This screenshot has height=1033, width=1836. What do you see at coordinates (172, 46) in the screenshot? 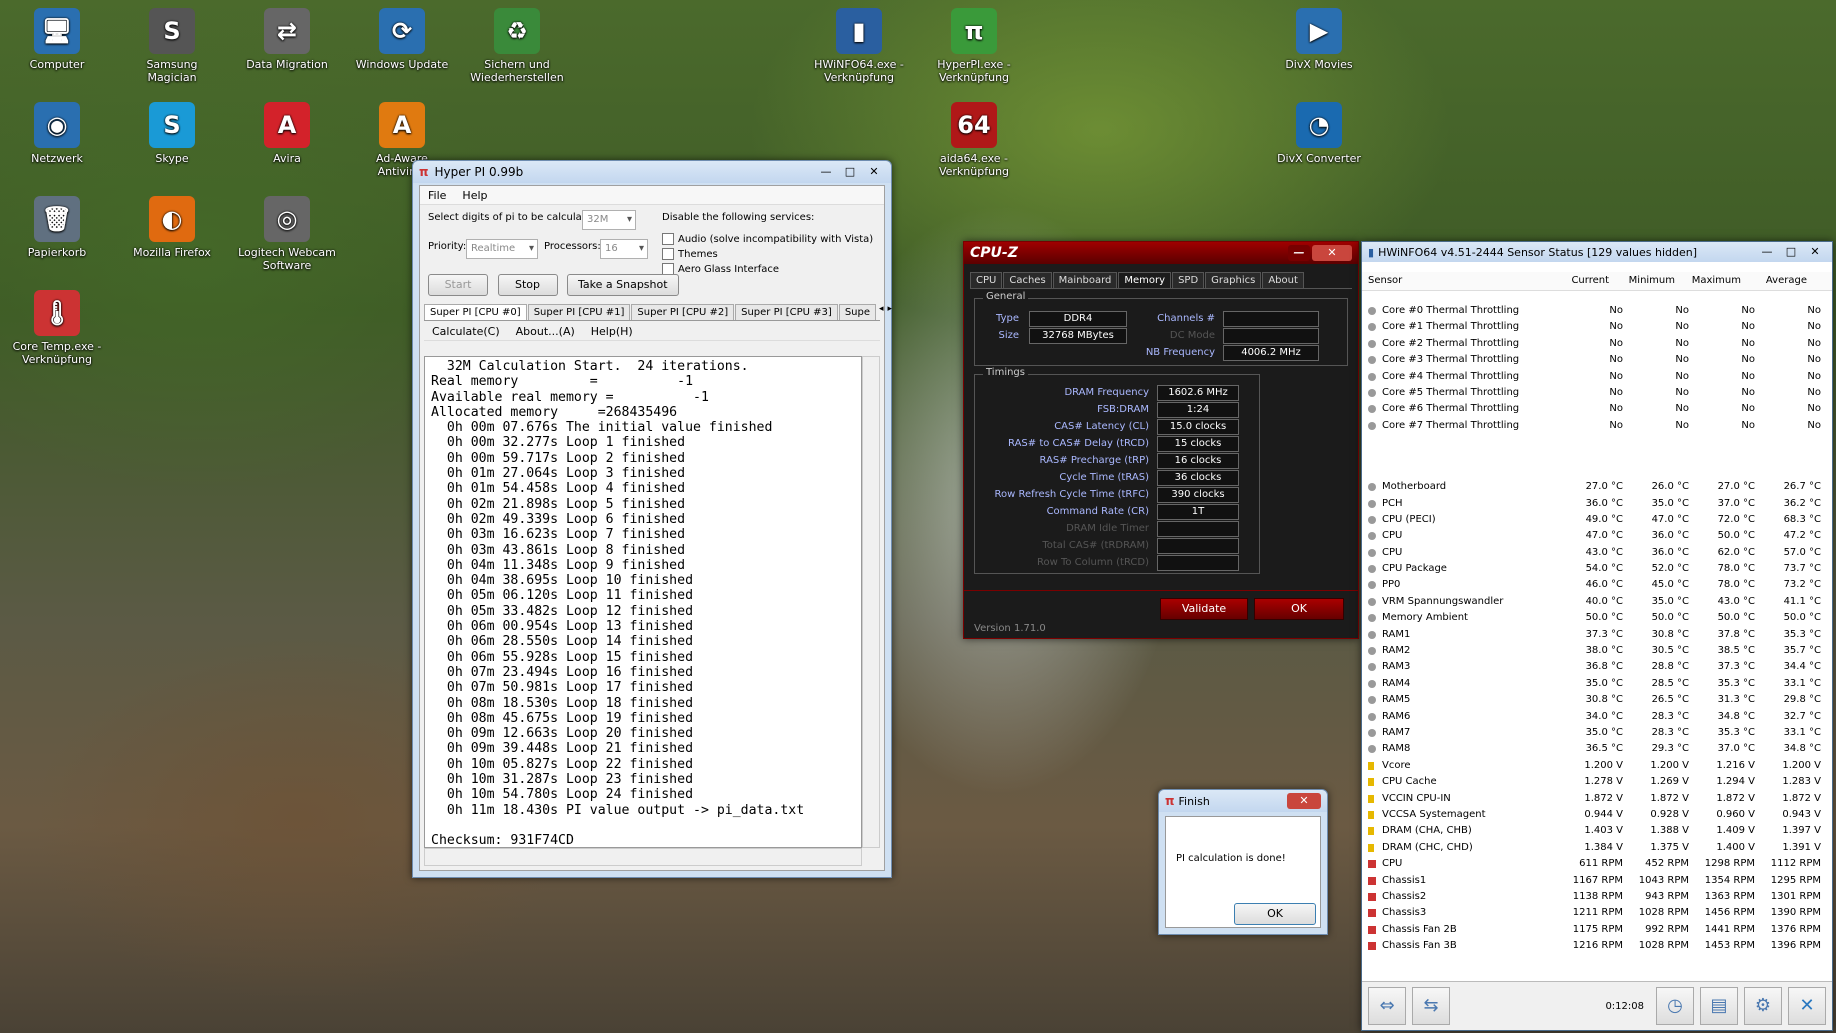
I see `desktop-icon: S Samsung Magician` at bounding box center [172, 46].